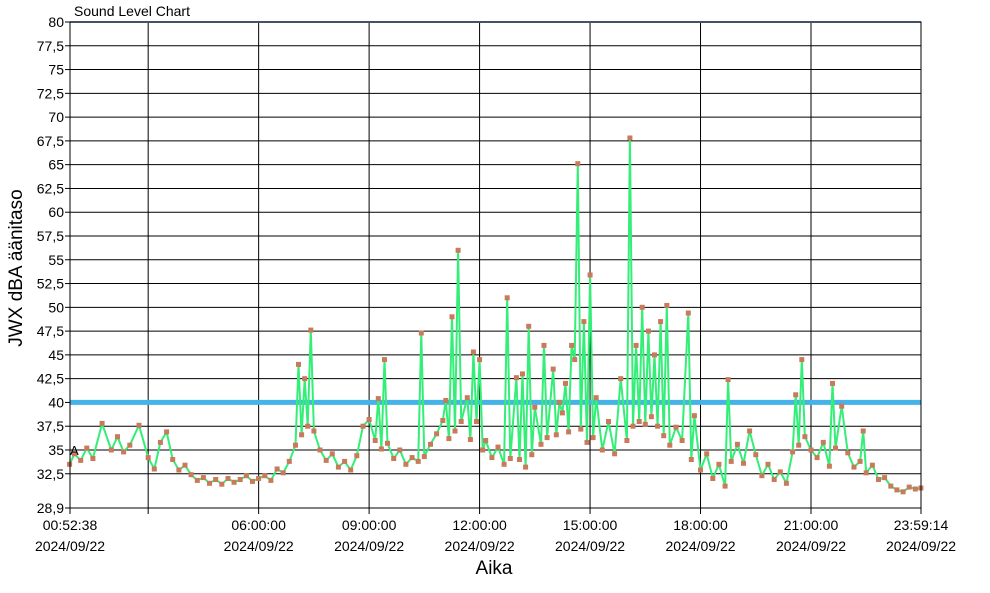  What do you see at coordinates (50, 46) in the screenshot?
I see `y-tick-label: 77,5` at bounding box center [50, 46].